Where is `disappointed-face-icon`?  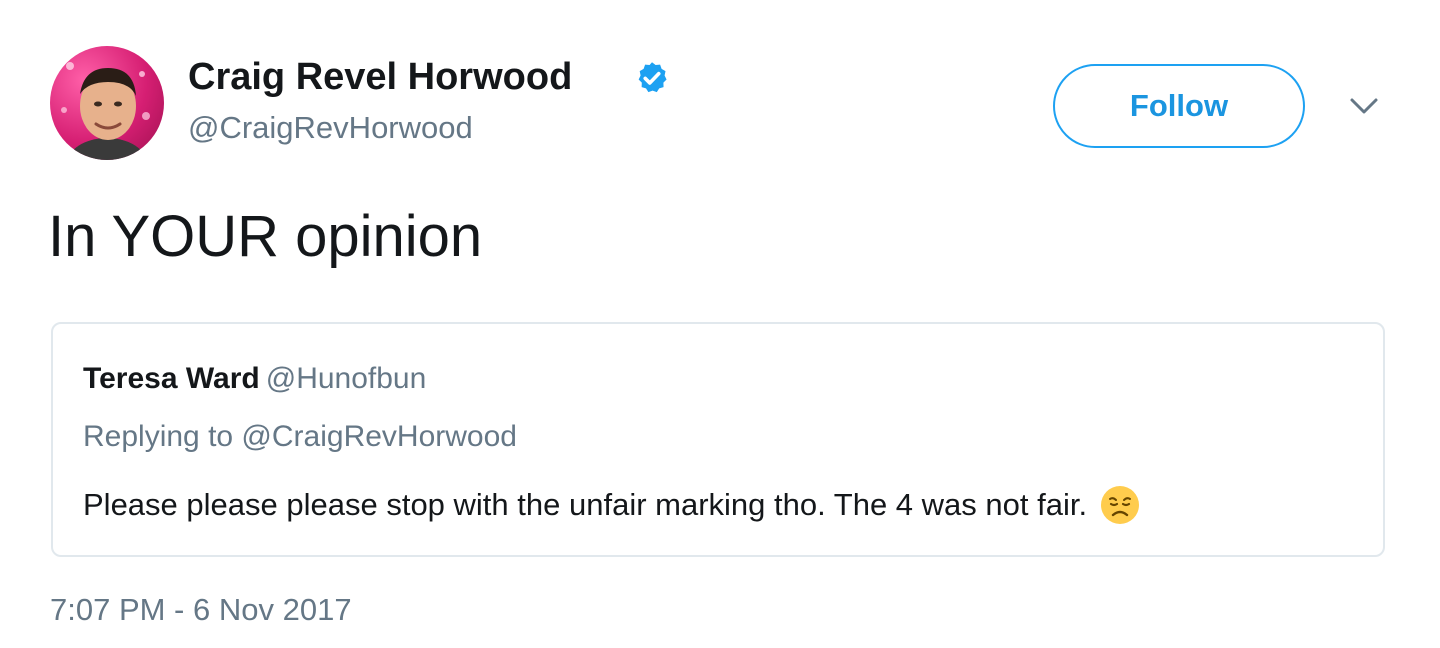 disappointed-face-icon is located at coordinates (1120, 505).